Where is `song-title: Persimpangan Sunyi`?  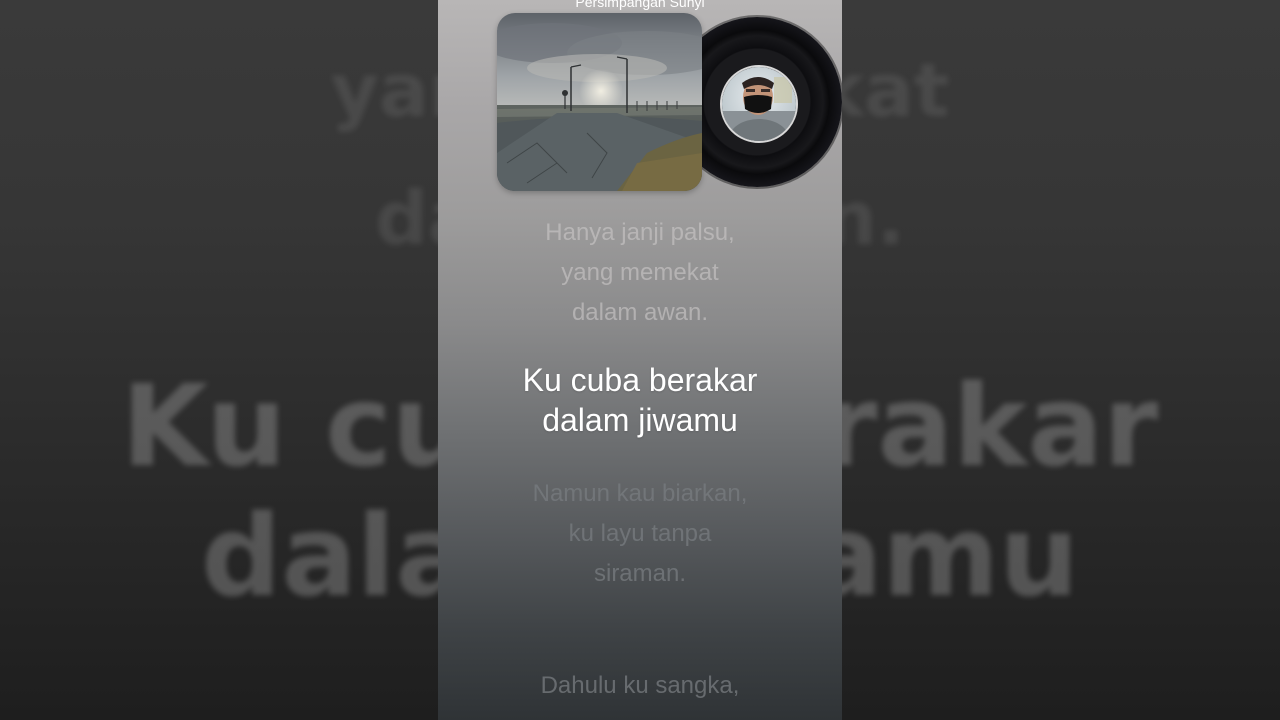 song-title: Persimpangan Sunyi is located at coordinates (640, 5).